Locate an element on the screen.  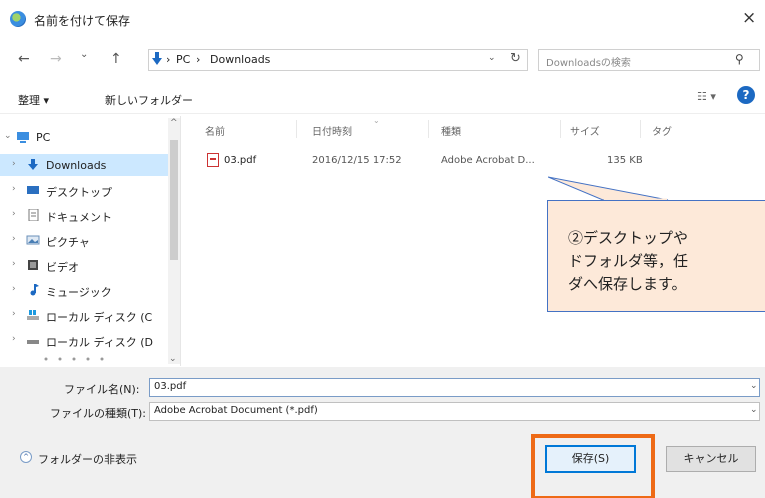
pictures-icon is located at coordinates (33, 240).